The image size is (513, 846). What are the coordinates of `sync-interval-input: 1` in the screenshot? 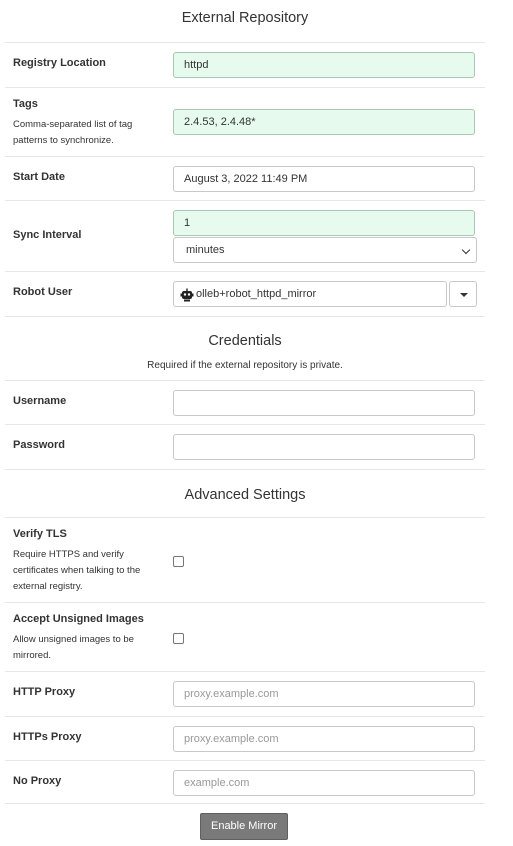 It's located at (324, 223).